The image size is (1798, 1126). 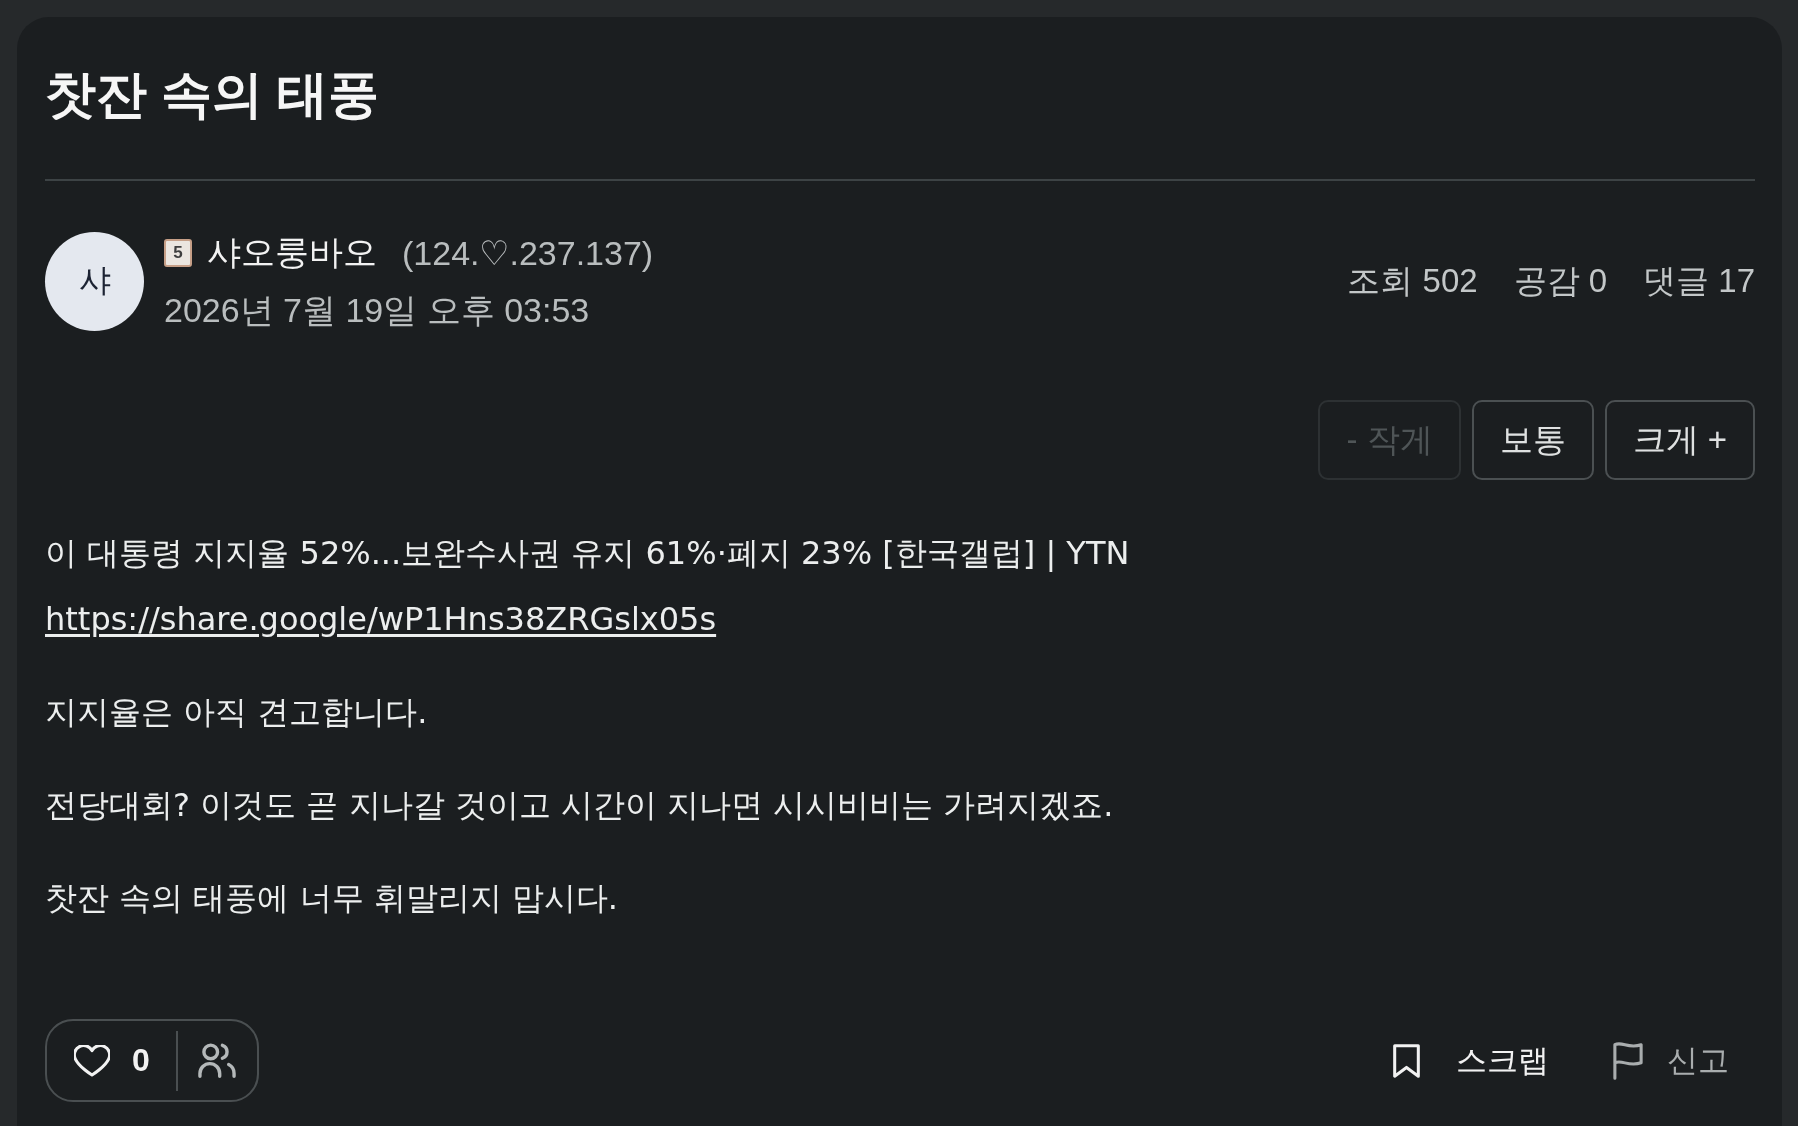 I want to click on flag-icon, so click(x=1628, y=1060).